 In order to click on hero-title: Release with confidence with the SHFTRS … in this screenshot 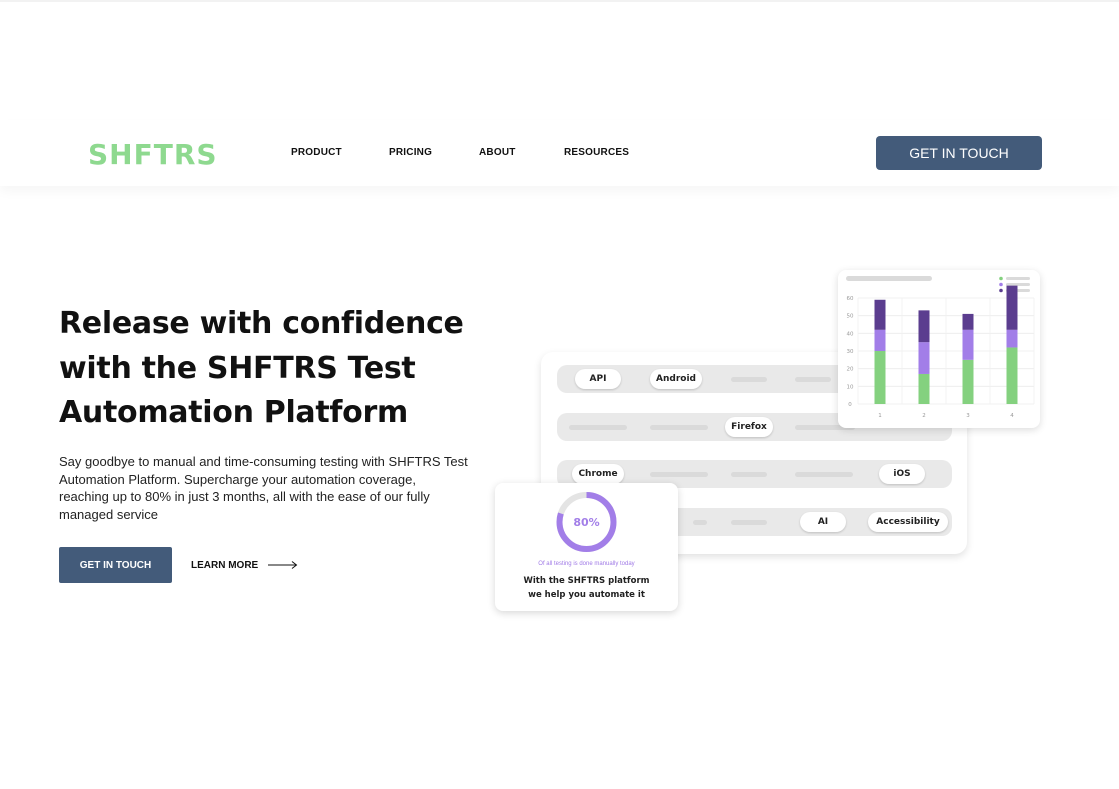, I will do `click(269, 369)`.